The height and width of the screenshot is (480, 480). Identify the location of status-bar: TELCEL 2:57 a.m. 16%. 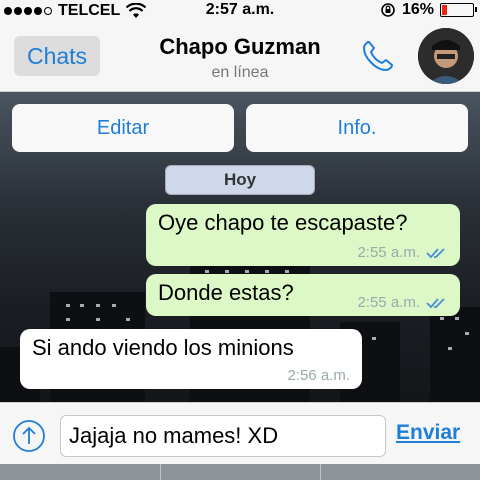
(240, 11).